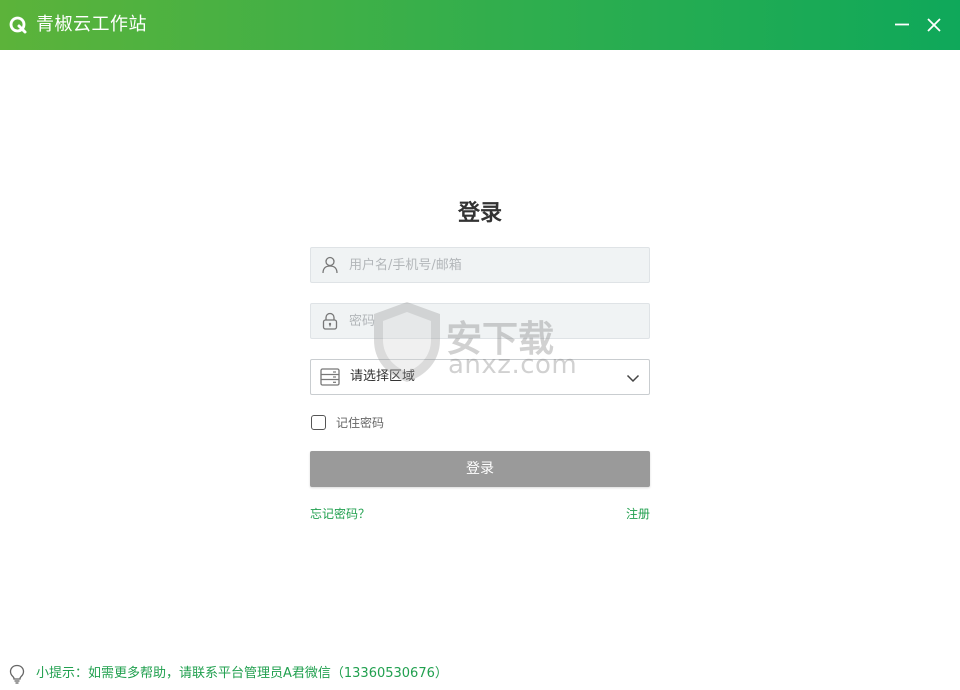 The width and height of the screenshot is (960, 690). Describe the element at coordinates (91, 24) in the screenshot. I see `window-title: 青椒云工作站` at that location.